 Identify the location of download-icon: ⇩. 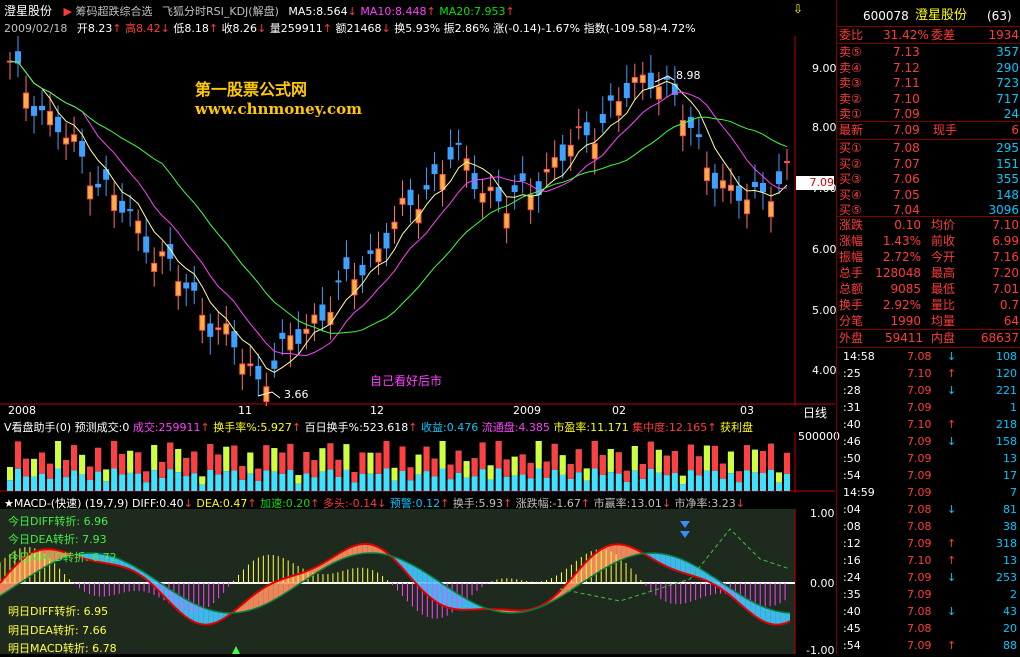
(798, 9).